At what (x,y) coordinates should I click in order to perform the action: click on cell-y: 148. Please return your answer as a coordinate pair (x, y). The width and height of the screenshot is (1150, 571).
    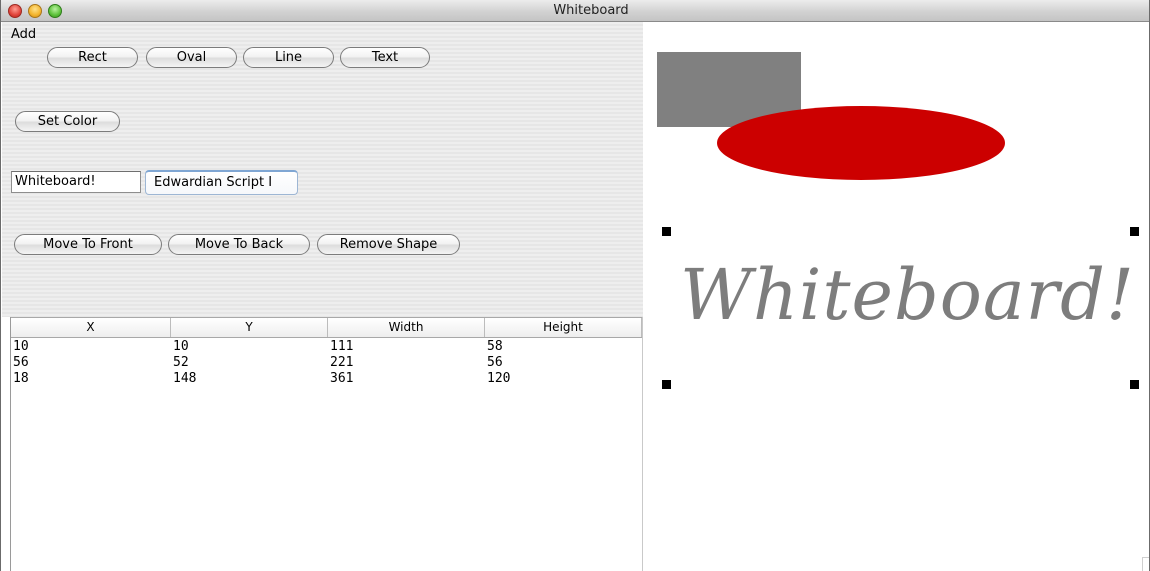
    Looking at the image, I should click on (185, 378).